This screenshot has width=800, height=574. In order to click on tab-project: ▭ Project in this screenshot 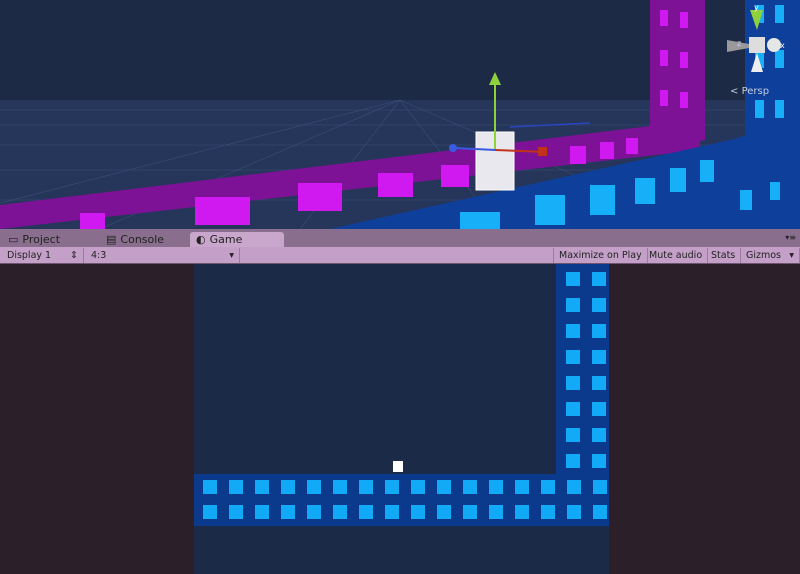, I will do `click(34, 239)`.